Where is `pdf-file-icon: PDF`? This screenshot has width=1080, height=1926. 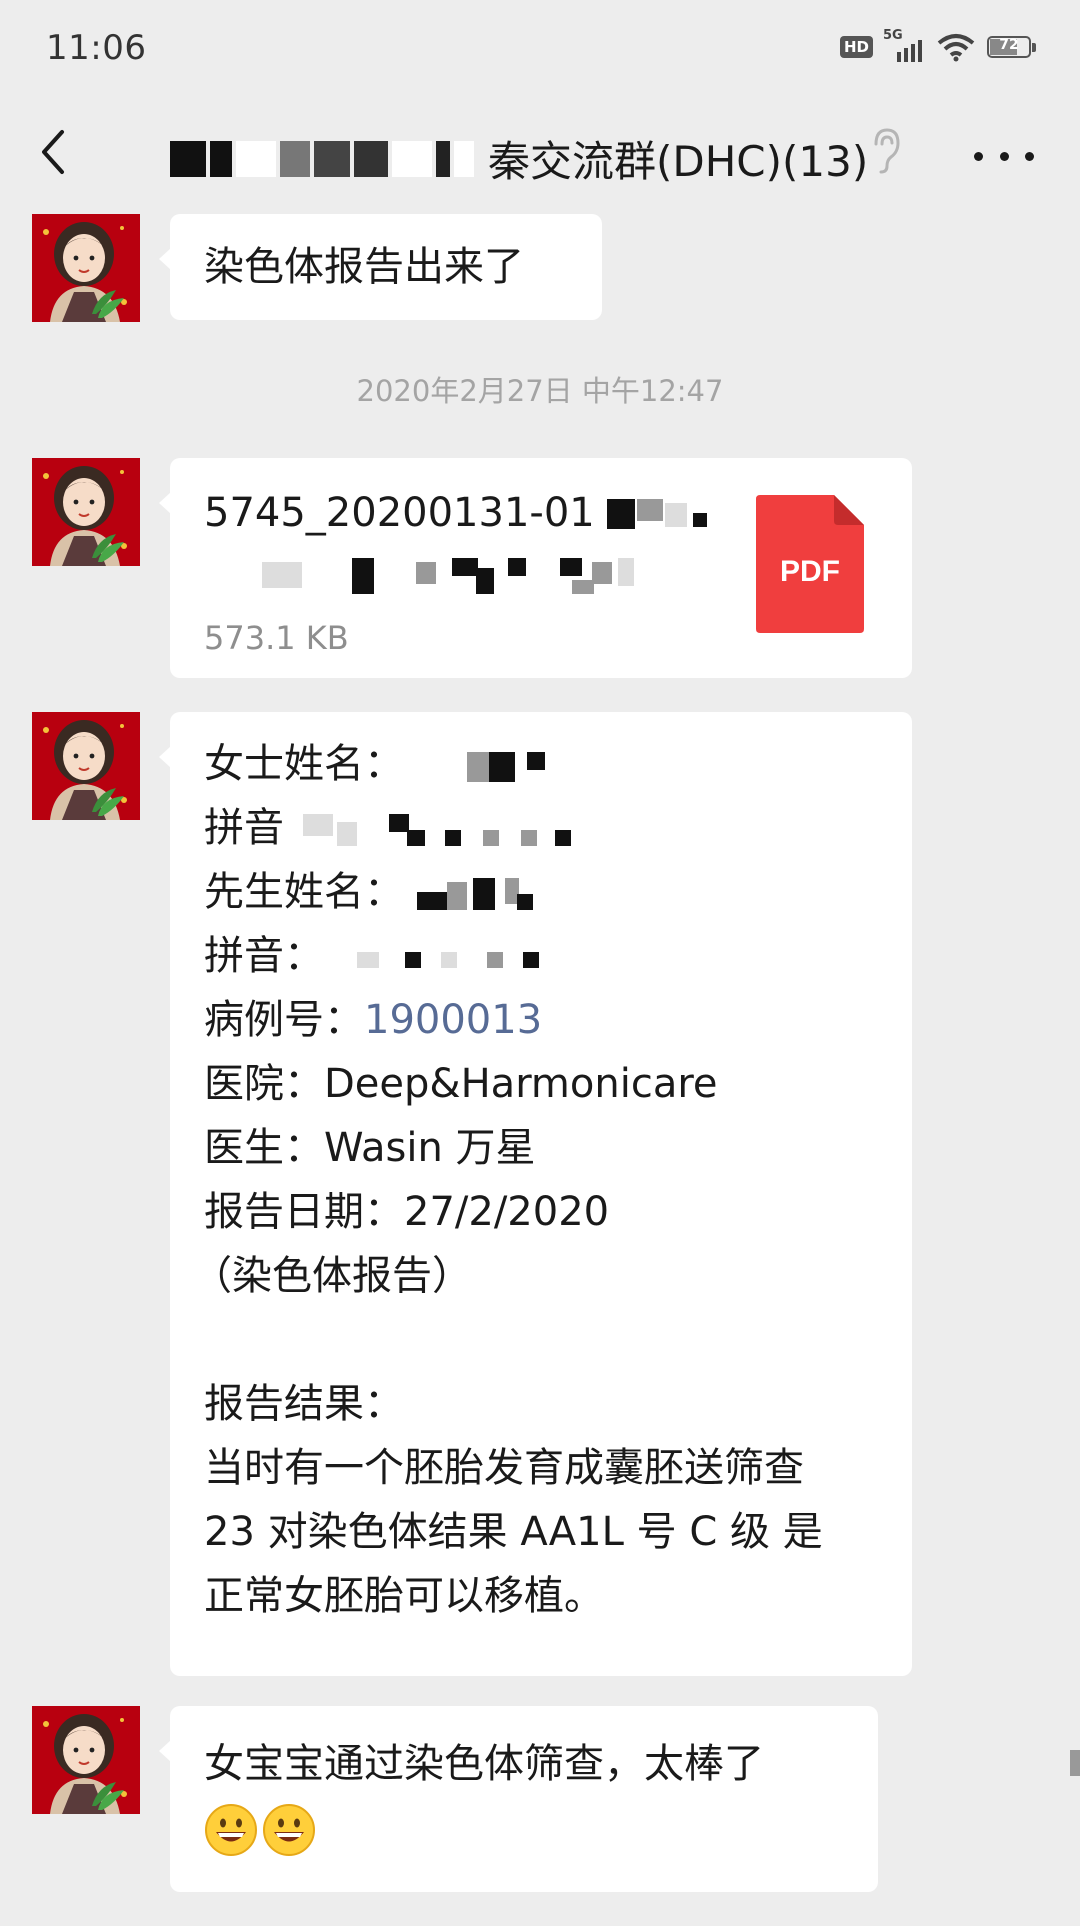 pdf-file-icon: PDF is located at coordinates (810, 564).